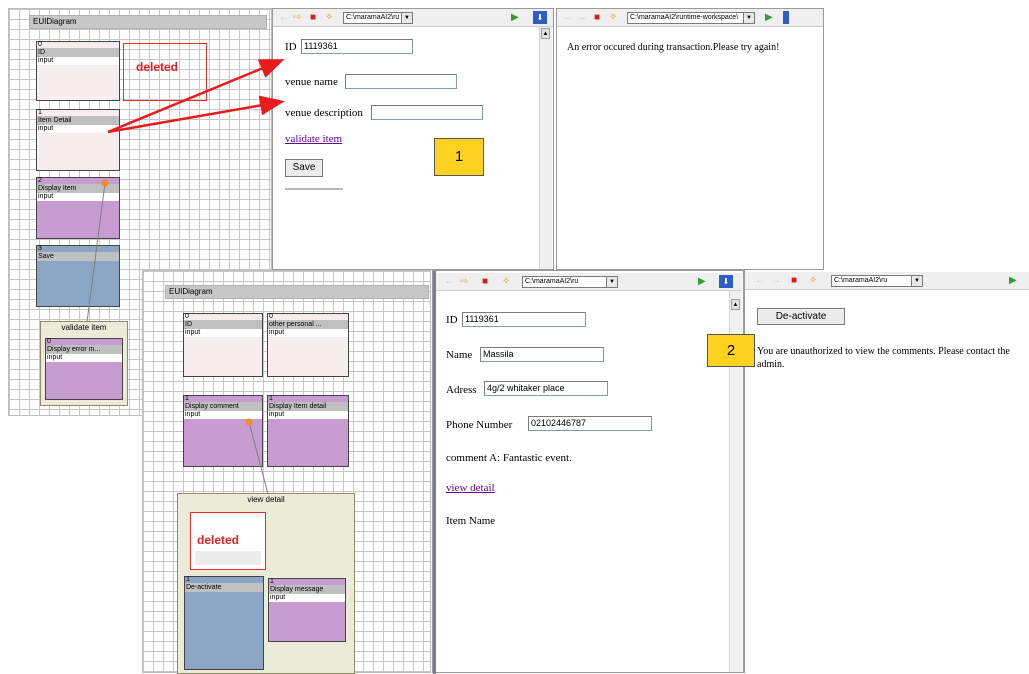  I want to click on widget-name: ID, so click(78, 52).